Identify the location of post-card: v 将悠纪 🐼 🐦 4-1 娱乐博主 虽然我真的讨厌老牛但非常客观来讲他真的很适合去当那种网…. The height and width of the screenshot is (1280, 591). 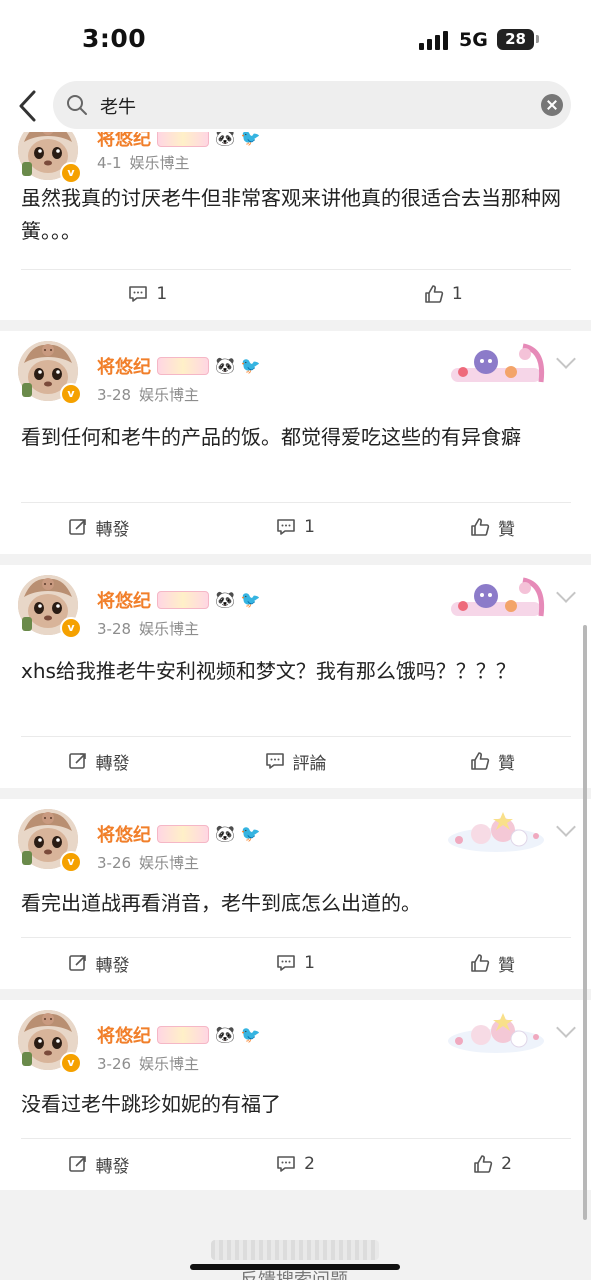
(295, 226).